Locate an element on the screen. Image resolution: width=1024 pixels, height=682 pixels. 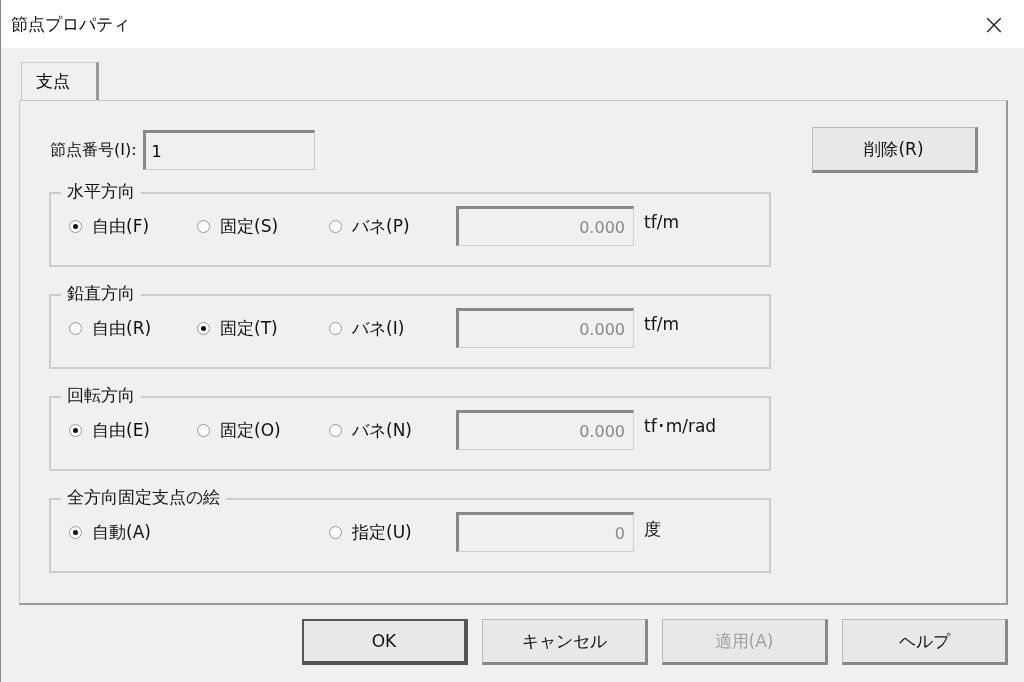
radio-option: 自由(E) is located at coordinates (133, 430).